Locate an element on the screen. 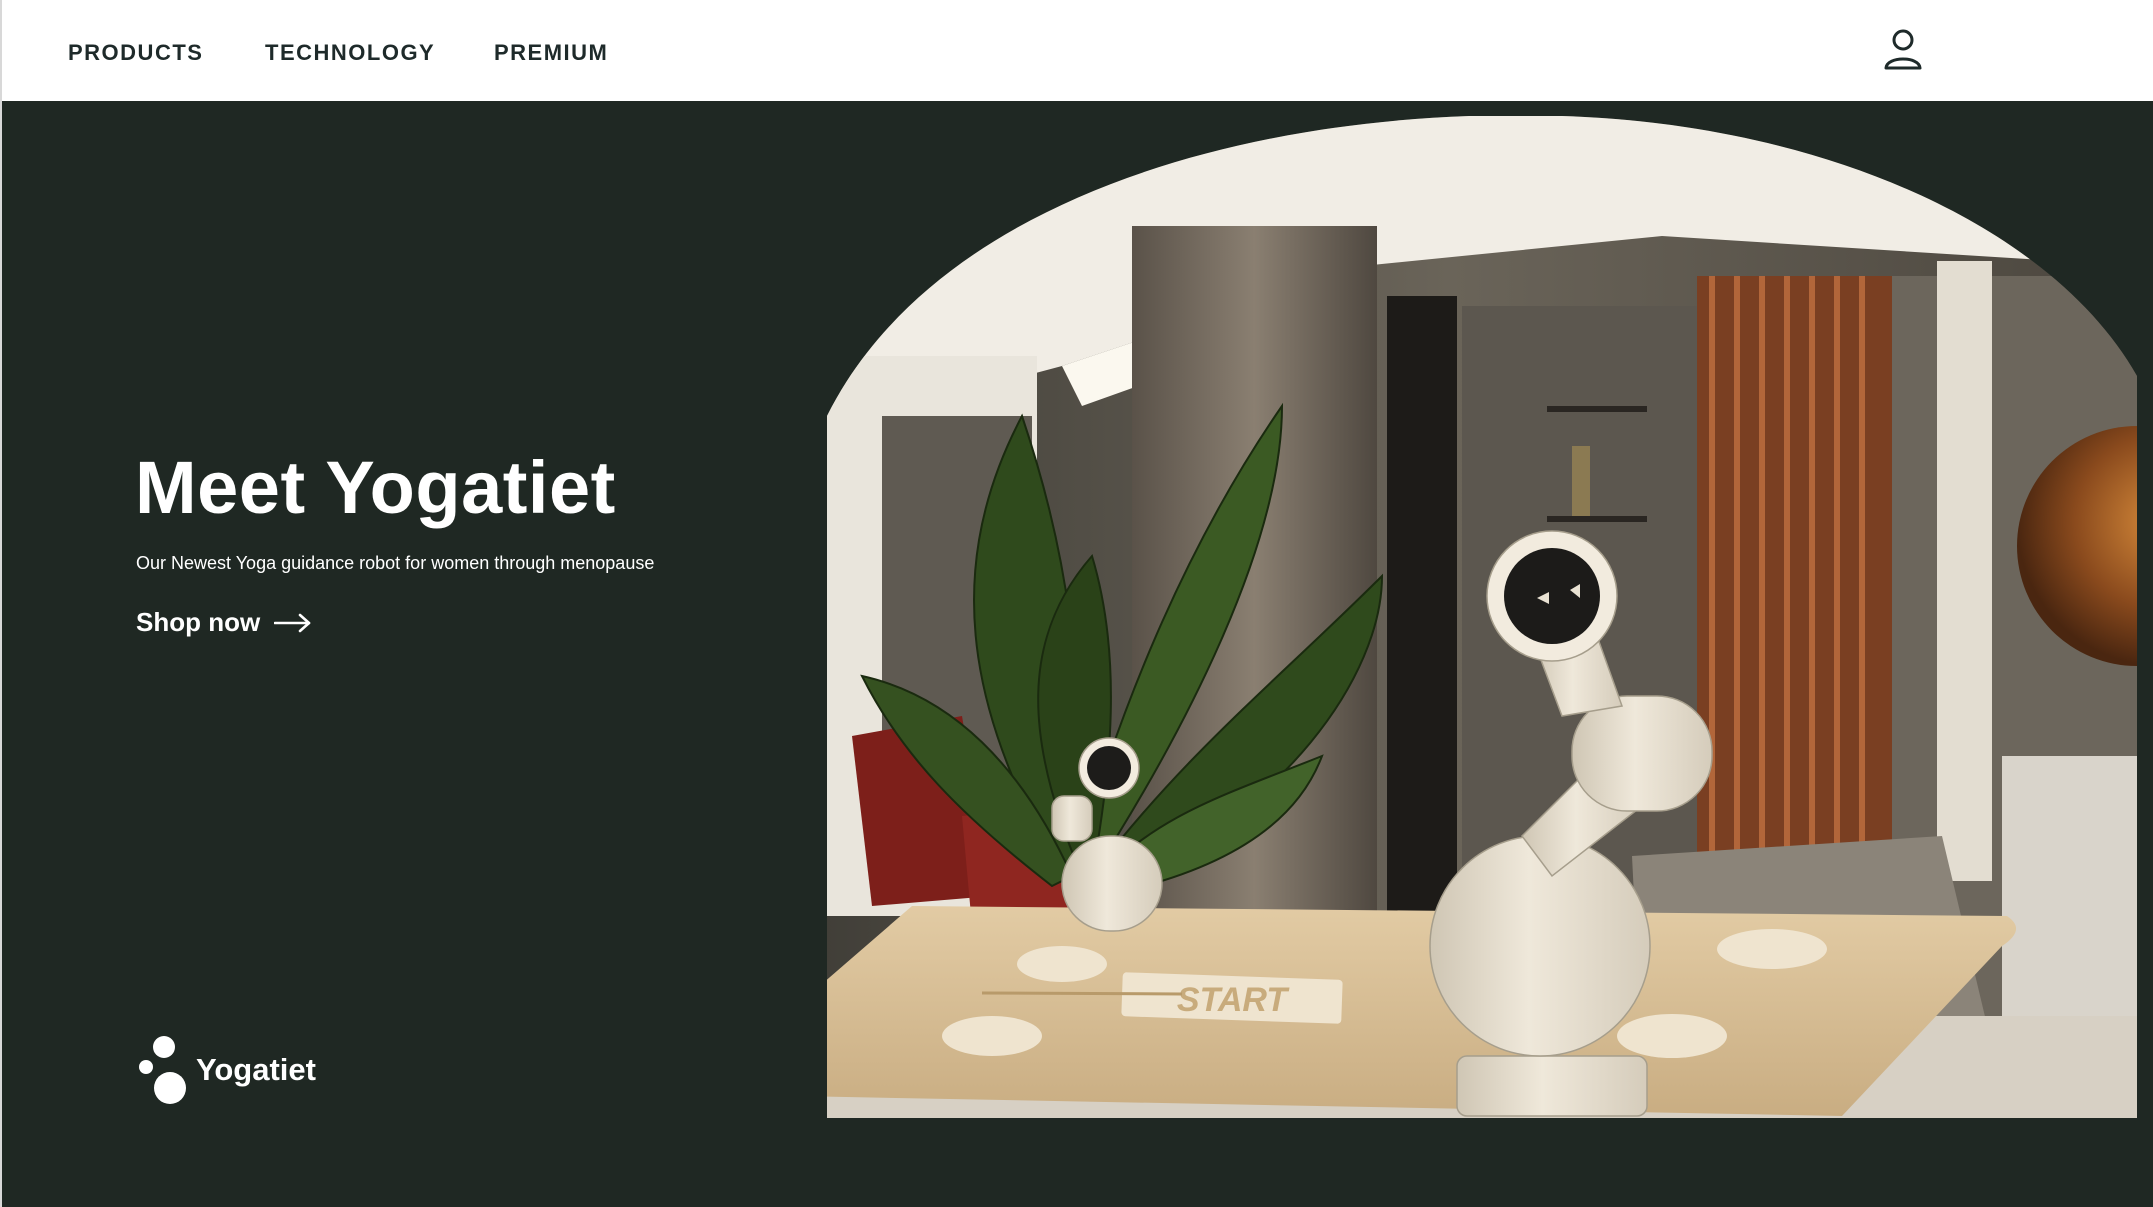 This screenshot has height=1207, width=2153. account-button is located at coordinates (1903, 50).